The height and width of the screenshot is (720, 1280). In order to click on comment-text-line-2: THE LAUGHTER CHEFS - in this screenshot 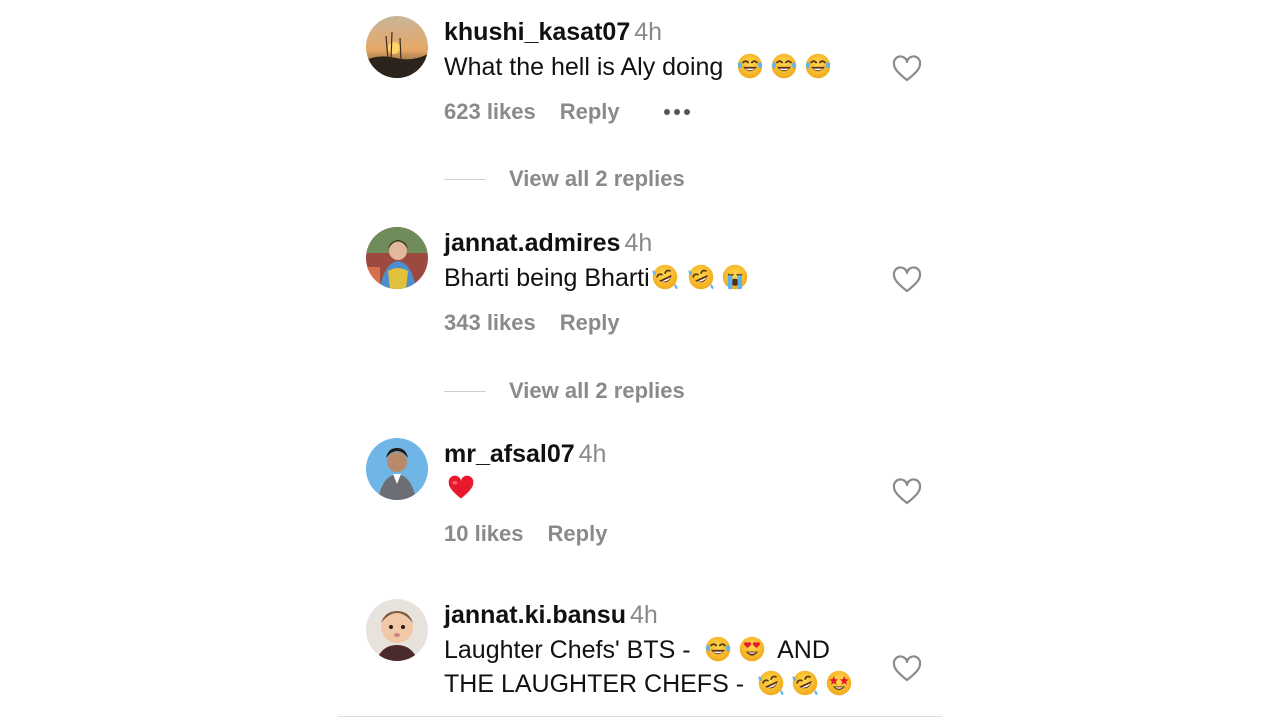, I will do `click(594, 684)`.